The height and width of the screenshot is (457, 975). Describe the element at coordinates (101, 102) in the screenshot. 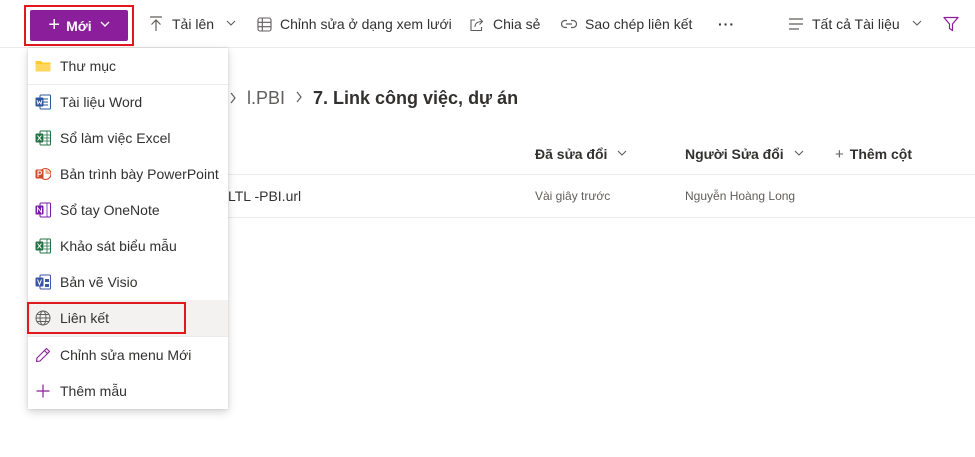

I see `menu-item-label: Tài liệu Word` at that location.